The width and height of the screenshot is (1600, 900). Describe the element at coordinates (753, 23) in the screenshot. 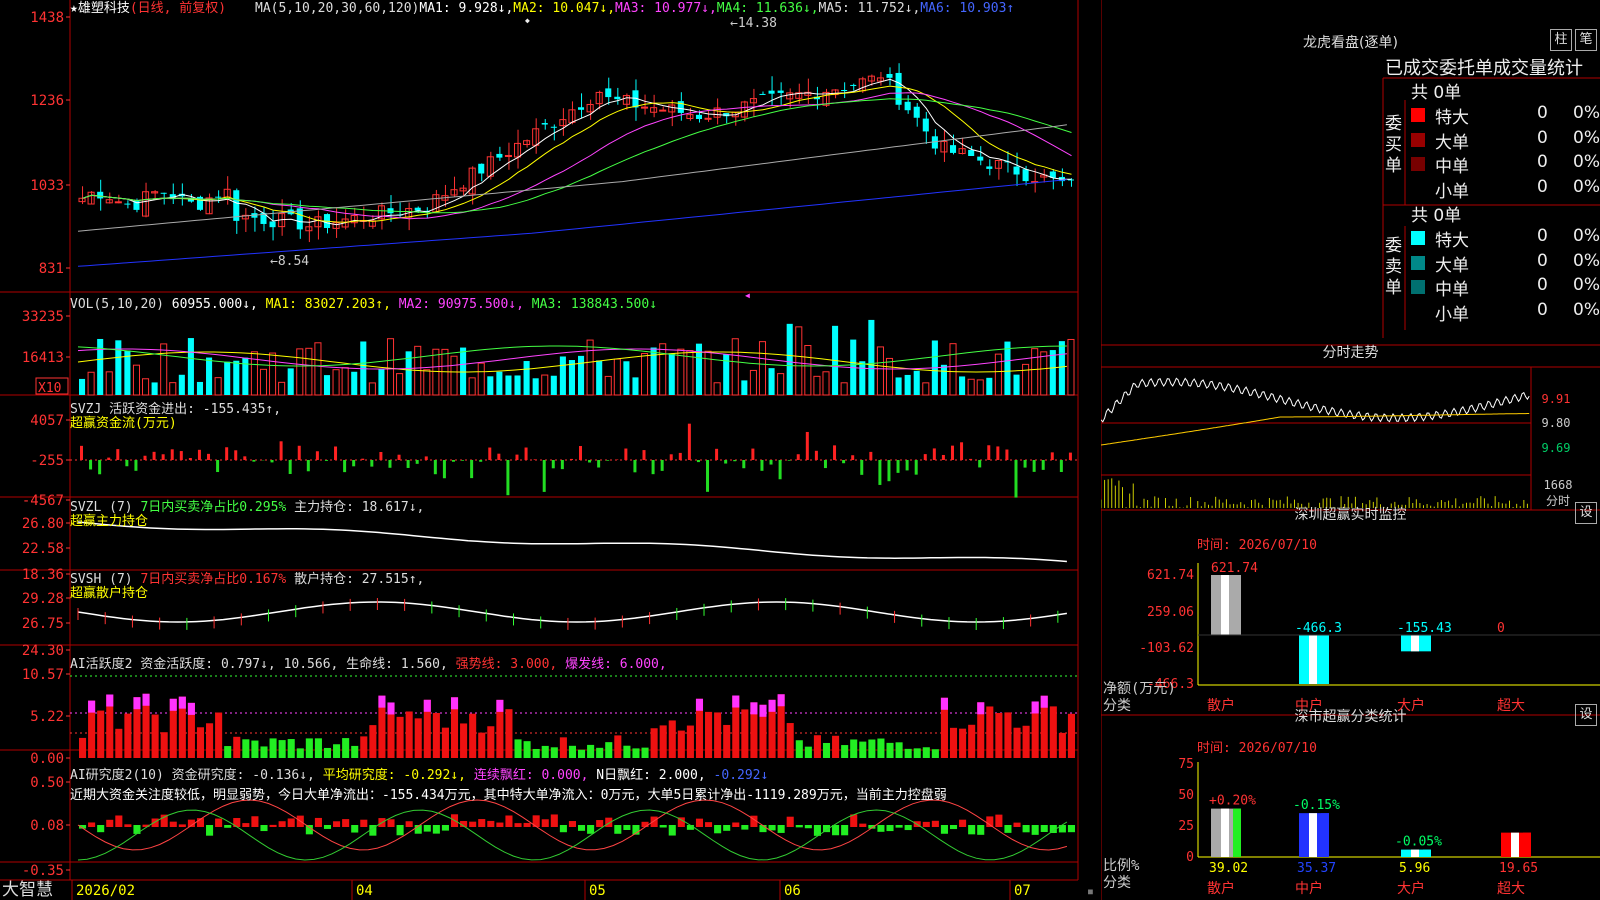

I see `high-price-marker: ←14.38` at that location.